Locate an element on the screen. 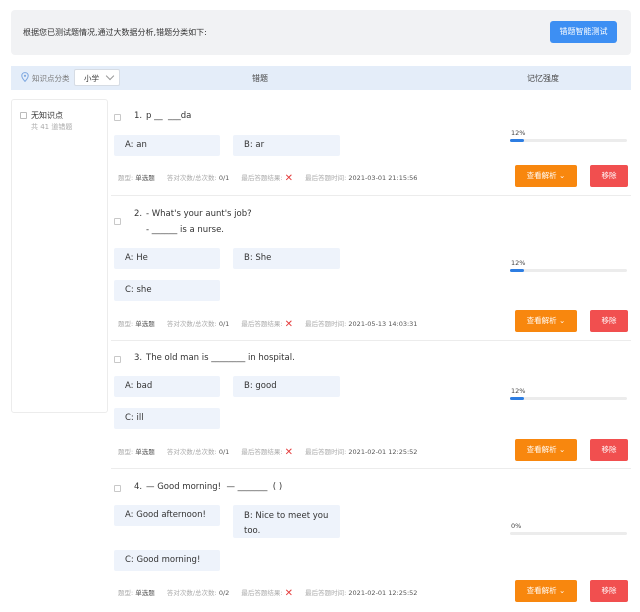 Image resolution: width=640 pixels, height=612 pixels. question-text-line-2: - ______ is a nurse. is located at coordinates (185, 230).